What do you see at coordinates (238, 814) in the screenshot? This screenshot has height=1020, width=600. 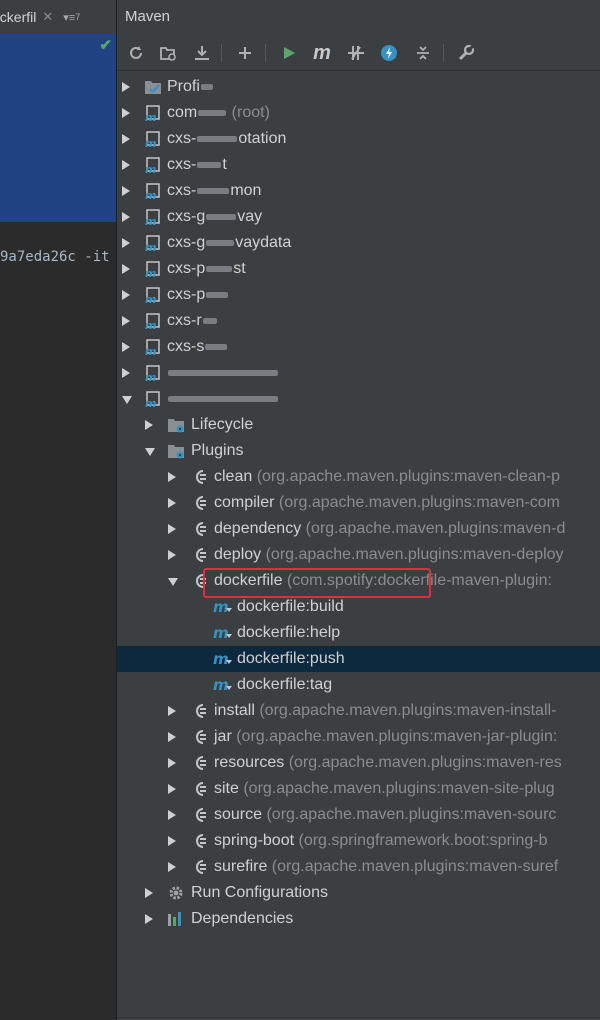 I see `plugin-name: source` at bounding box center [238, 814].